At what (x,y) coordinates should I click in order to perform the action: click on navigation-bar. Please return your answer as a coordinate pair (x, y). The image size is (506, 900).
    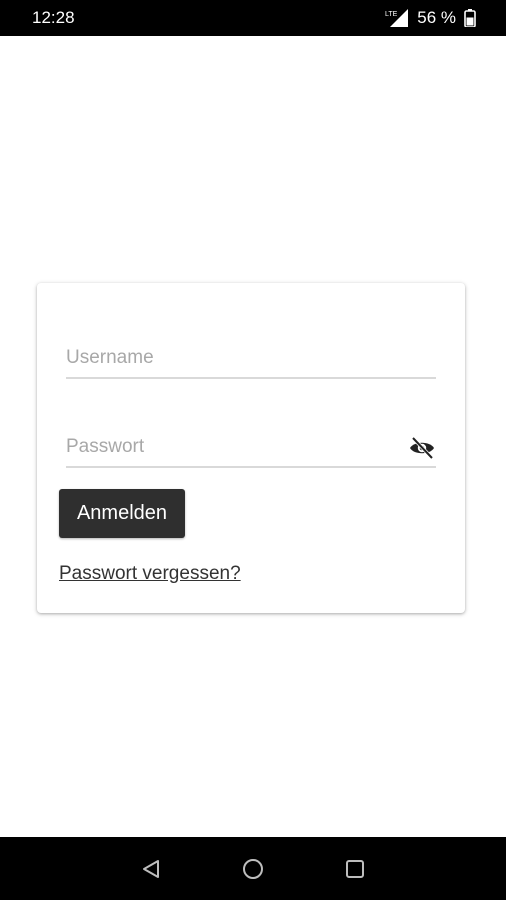
    Looking at the image, I should click on (253, 868).